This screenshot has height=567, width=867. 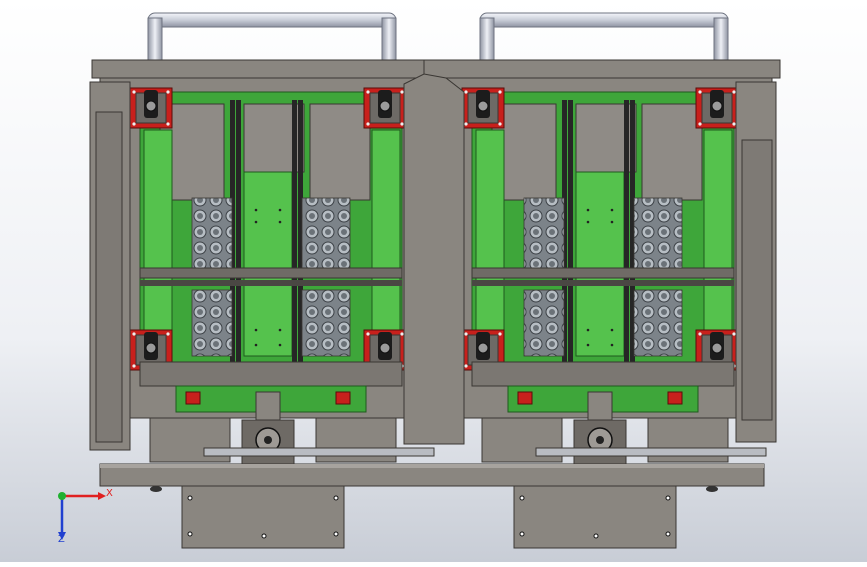 I want to click on side-panel-right-inner, so click(x=757, y=280).